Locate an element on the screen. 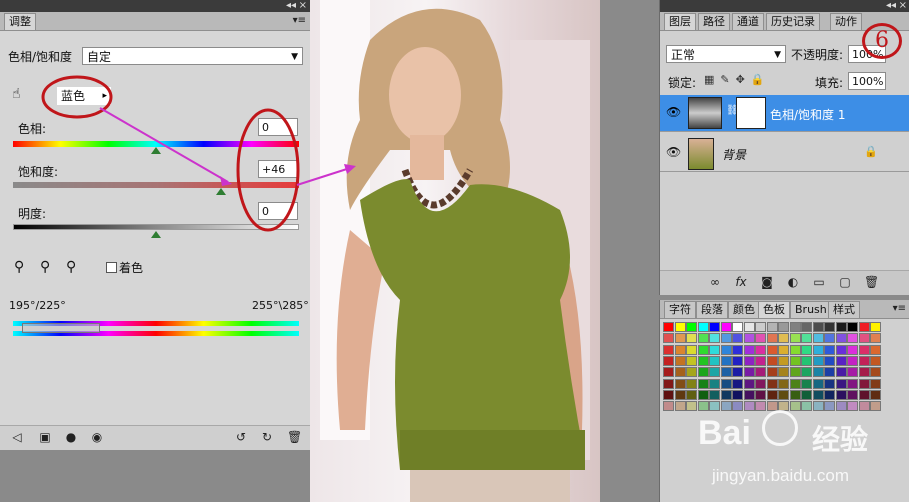 The image size is (909, 502). paw-icon is located at coordinates (780, 428).